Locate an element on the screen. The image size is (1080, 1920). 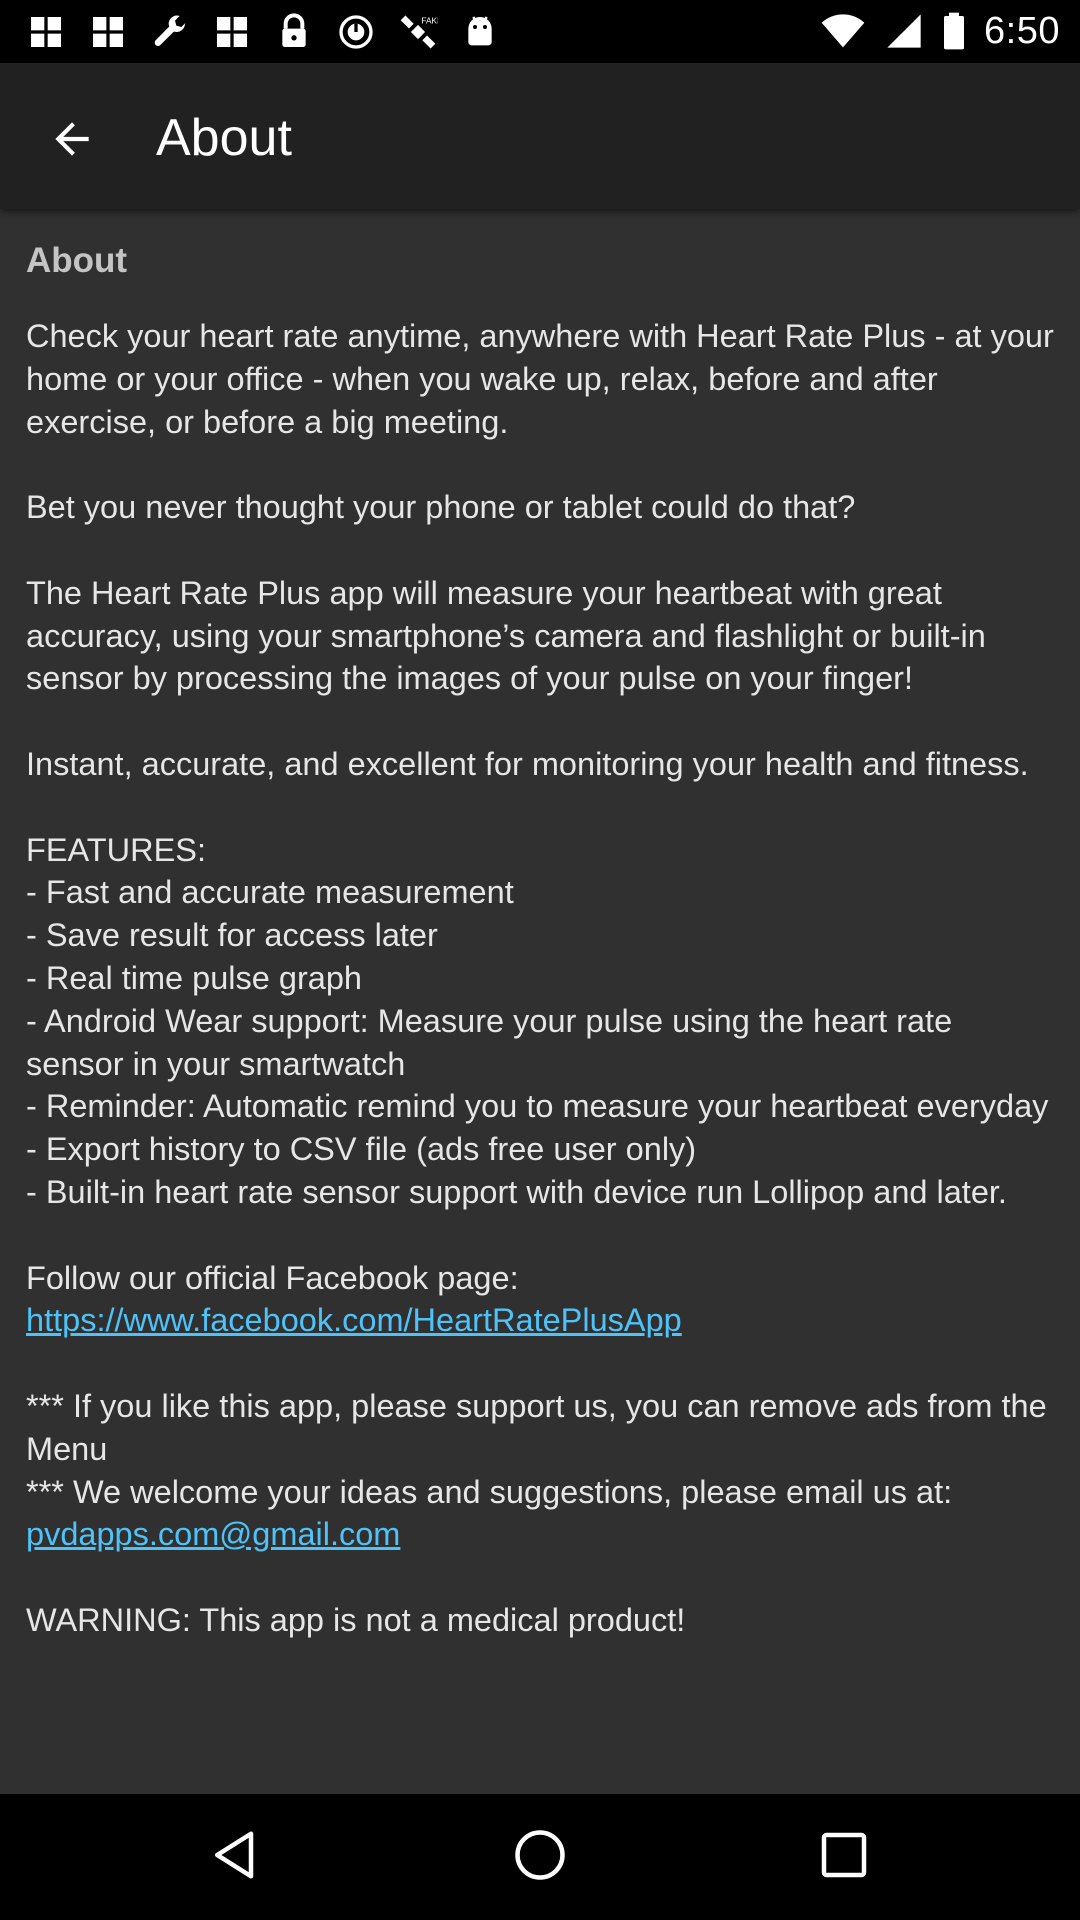
triangle-back-icon is located at coordinates (236, 1857).